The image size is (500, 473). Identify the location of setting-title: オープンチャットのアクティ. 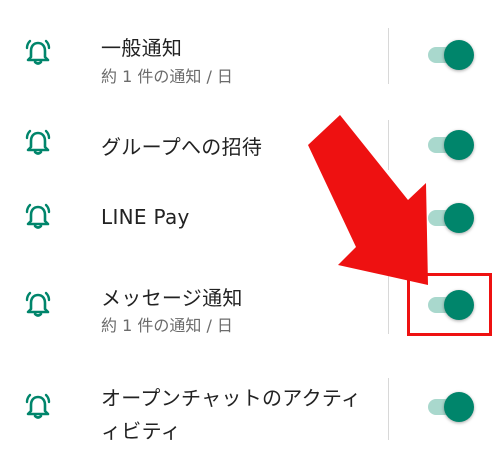
(231, 398).